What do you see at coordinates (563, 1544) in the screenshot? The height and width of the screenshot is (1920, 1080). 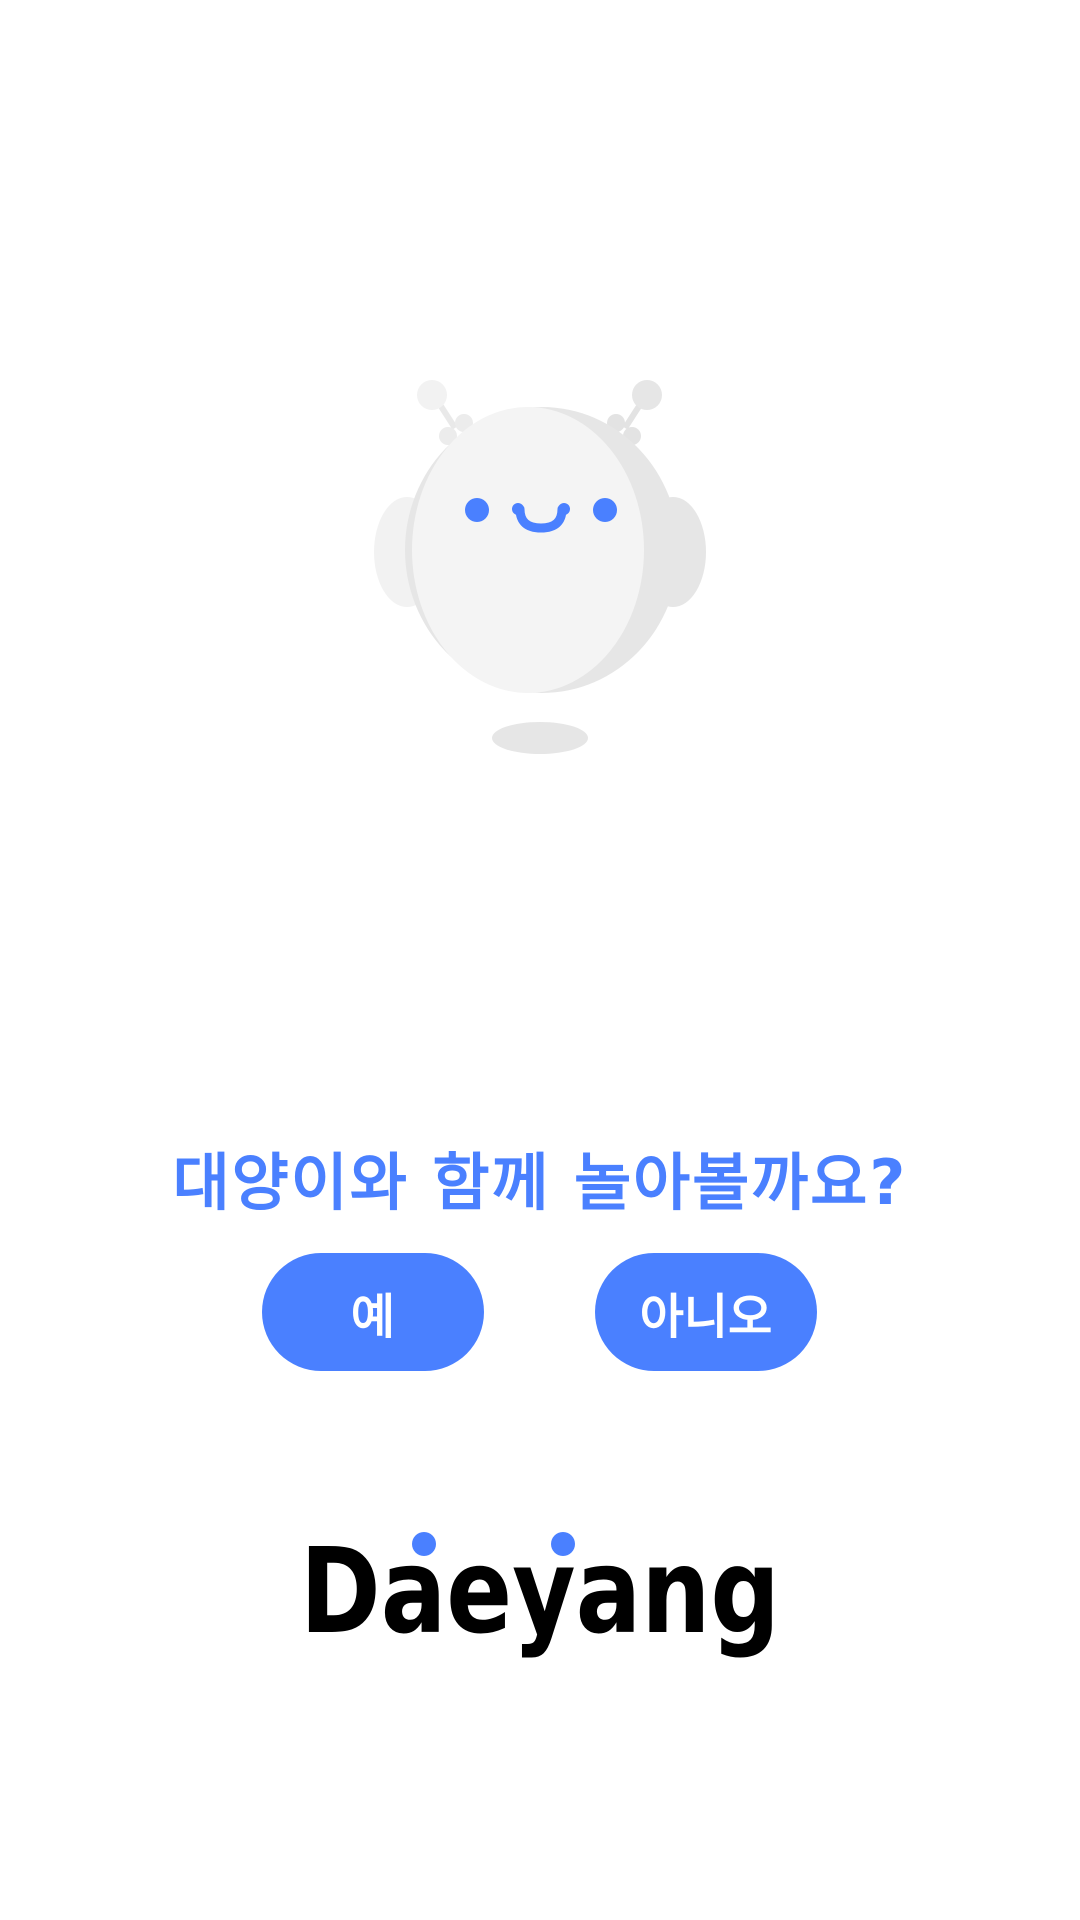 I see `logo-dot-y-icon` at bounding box center [563, 1544].